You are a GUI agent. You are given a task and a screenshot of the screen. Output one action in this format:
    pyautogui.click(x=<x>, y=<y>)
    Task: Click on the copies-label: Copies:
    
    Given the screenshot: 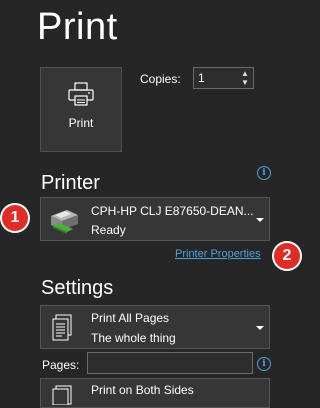 What is the action you would take?
    pyautogui.click(x=160, y=79)
    